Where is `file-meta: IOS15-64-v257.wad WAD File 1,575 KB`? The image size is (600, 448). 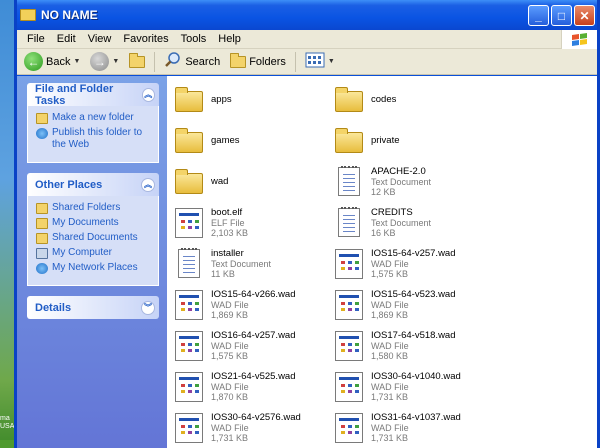 file-meta: IOS15-64-v257.wad WAD File 1,575 KB is located at coordinates (413, 263).